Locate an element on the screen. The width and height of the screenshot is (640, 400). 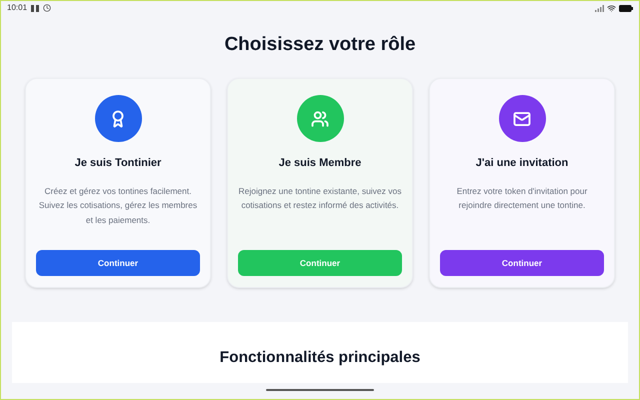
role-title: J'ai une invitation is located at coordinates (522, 163).